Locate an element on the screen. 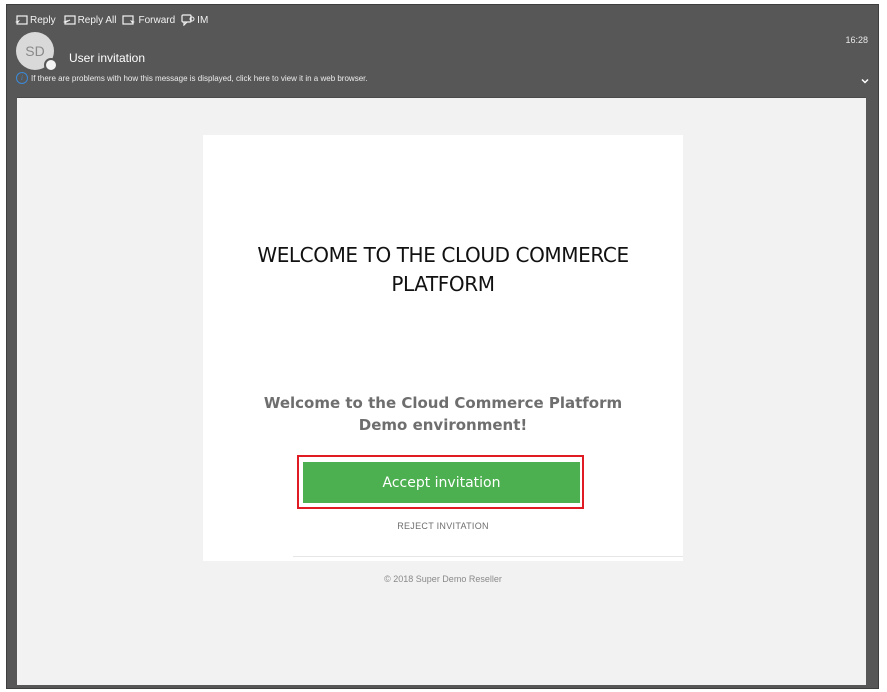  reply-all-button: Reply All is located at coordinates (89, 20).